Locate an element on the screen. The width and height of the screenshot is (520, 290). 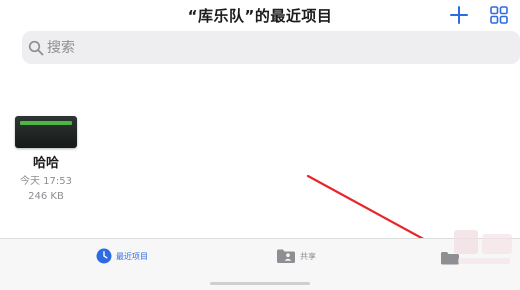
file-name: 哈哈 is located at coordinates (45, 163).